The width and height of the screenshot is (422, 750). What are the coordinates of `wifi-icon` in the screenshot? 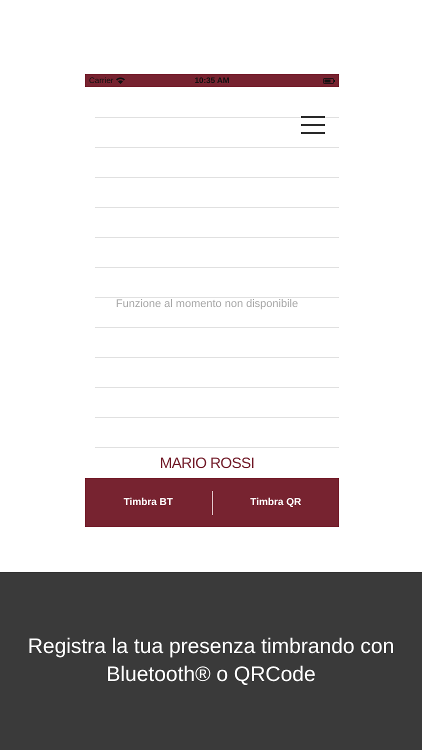 It's located at (121, 80).